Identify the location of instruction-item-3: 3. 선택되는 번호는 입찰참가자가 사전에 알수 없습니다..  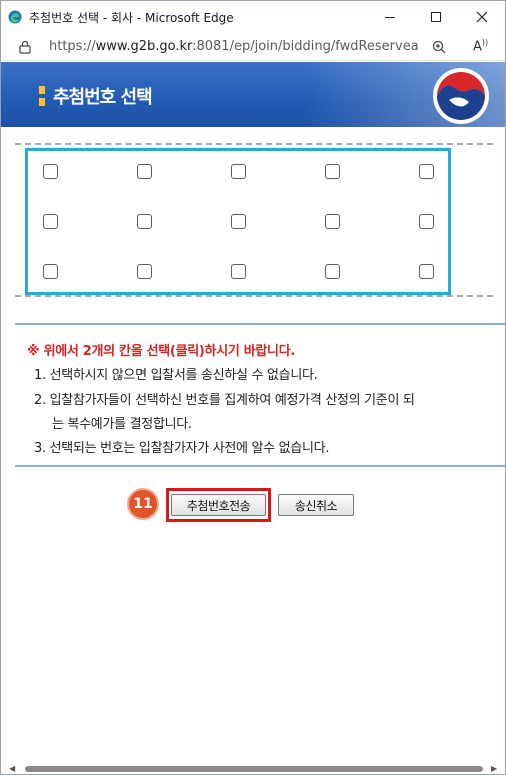
(182, 448).